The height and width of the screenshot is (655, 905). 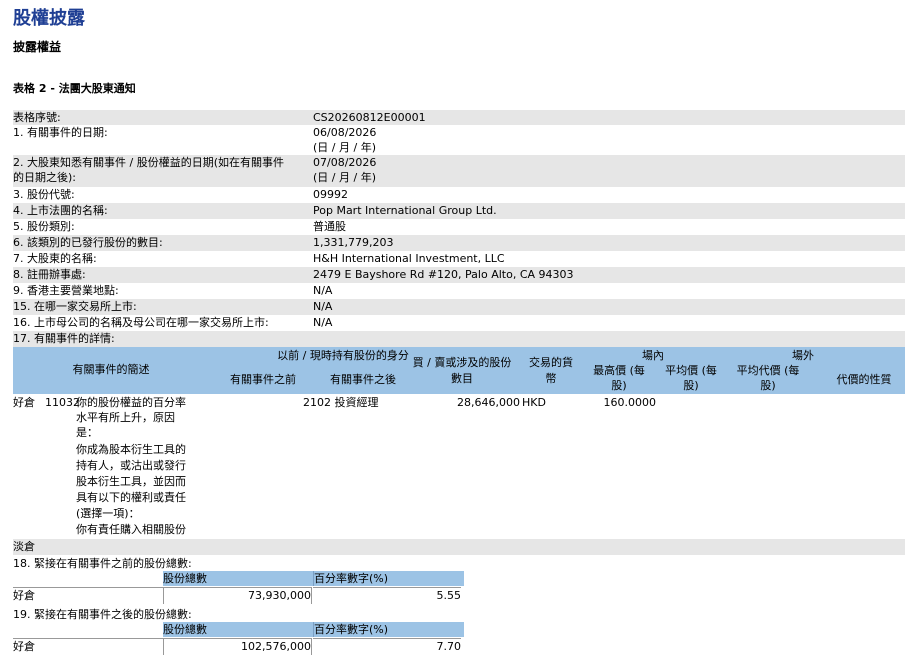 What do you see at coordinates (88, 242) in the screenshot?
I see `field-label: 6. 該類別的已發行股份的數目:` at bounding box center [88, 242].